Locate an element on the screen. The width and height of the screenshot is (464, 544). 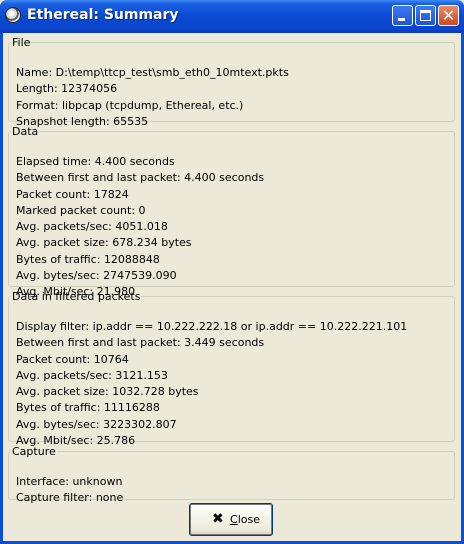
file-legend: File is located at coordinates (21, 42).